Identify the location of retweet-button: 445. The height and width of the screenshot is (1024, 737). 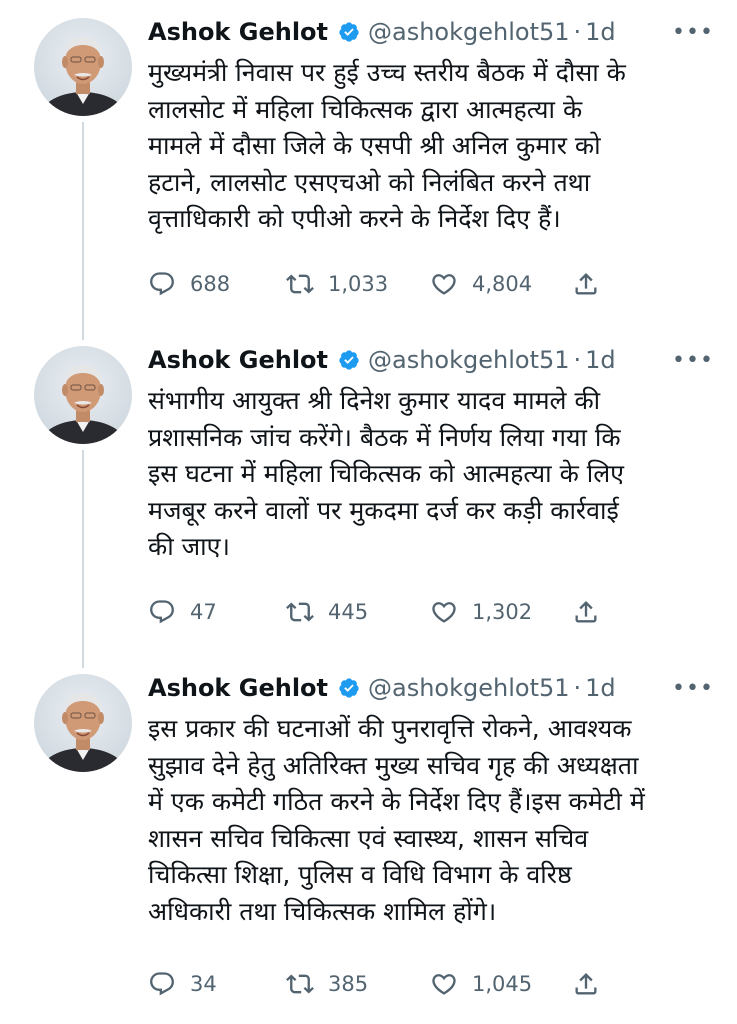
(327, 612).